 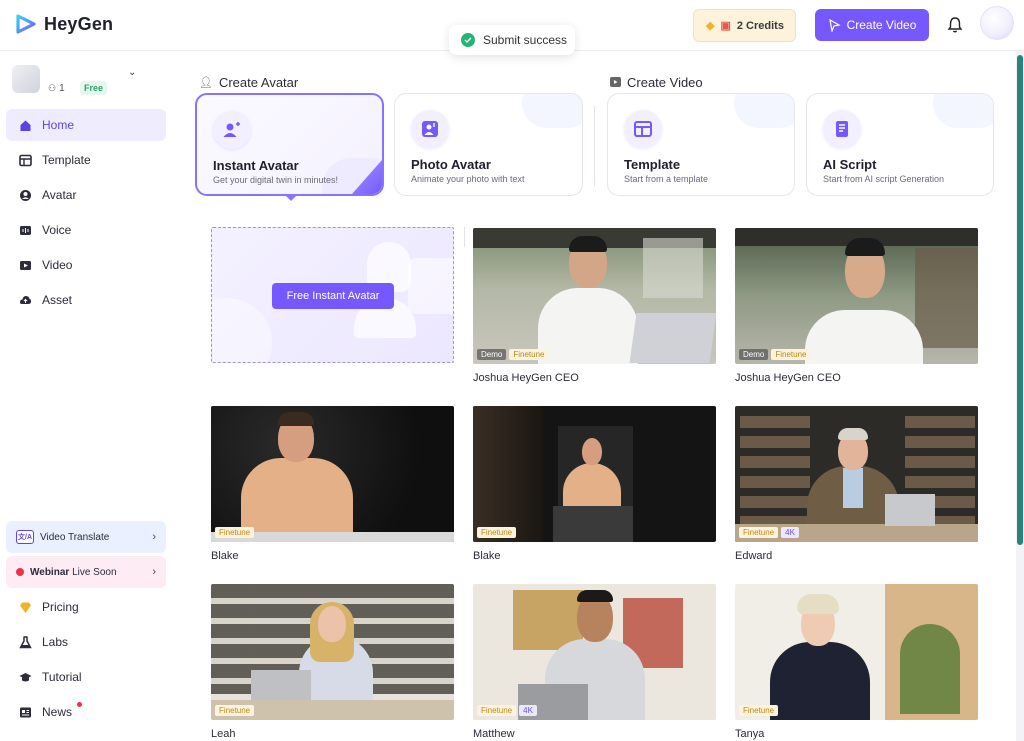 What do you see at coordinates (1020, 300) in the screenshot?
I see `scrollbar-thumb` at bounding box center [1020, 300].